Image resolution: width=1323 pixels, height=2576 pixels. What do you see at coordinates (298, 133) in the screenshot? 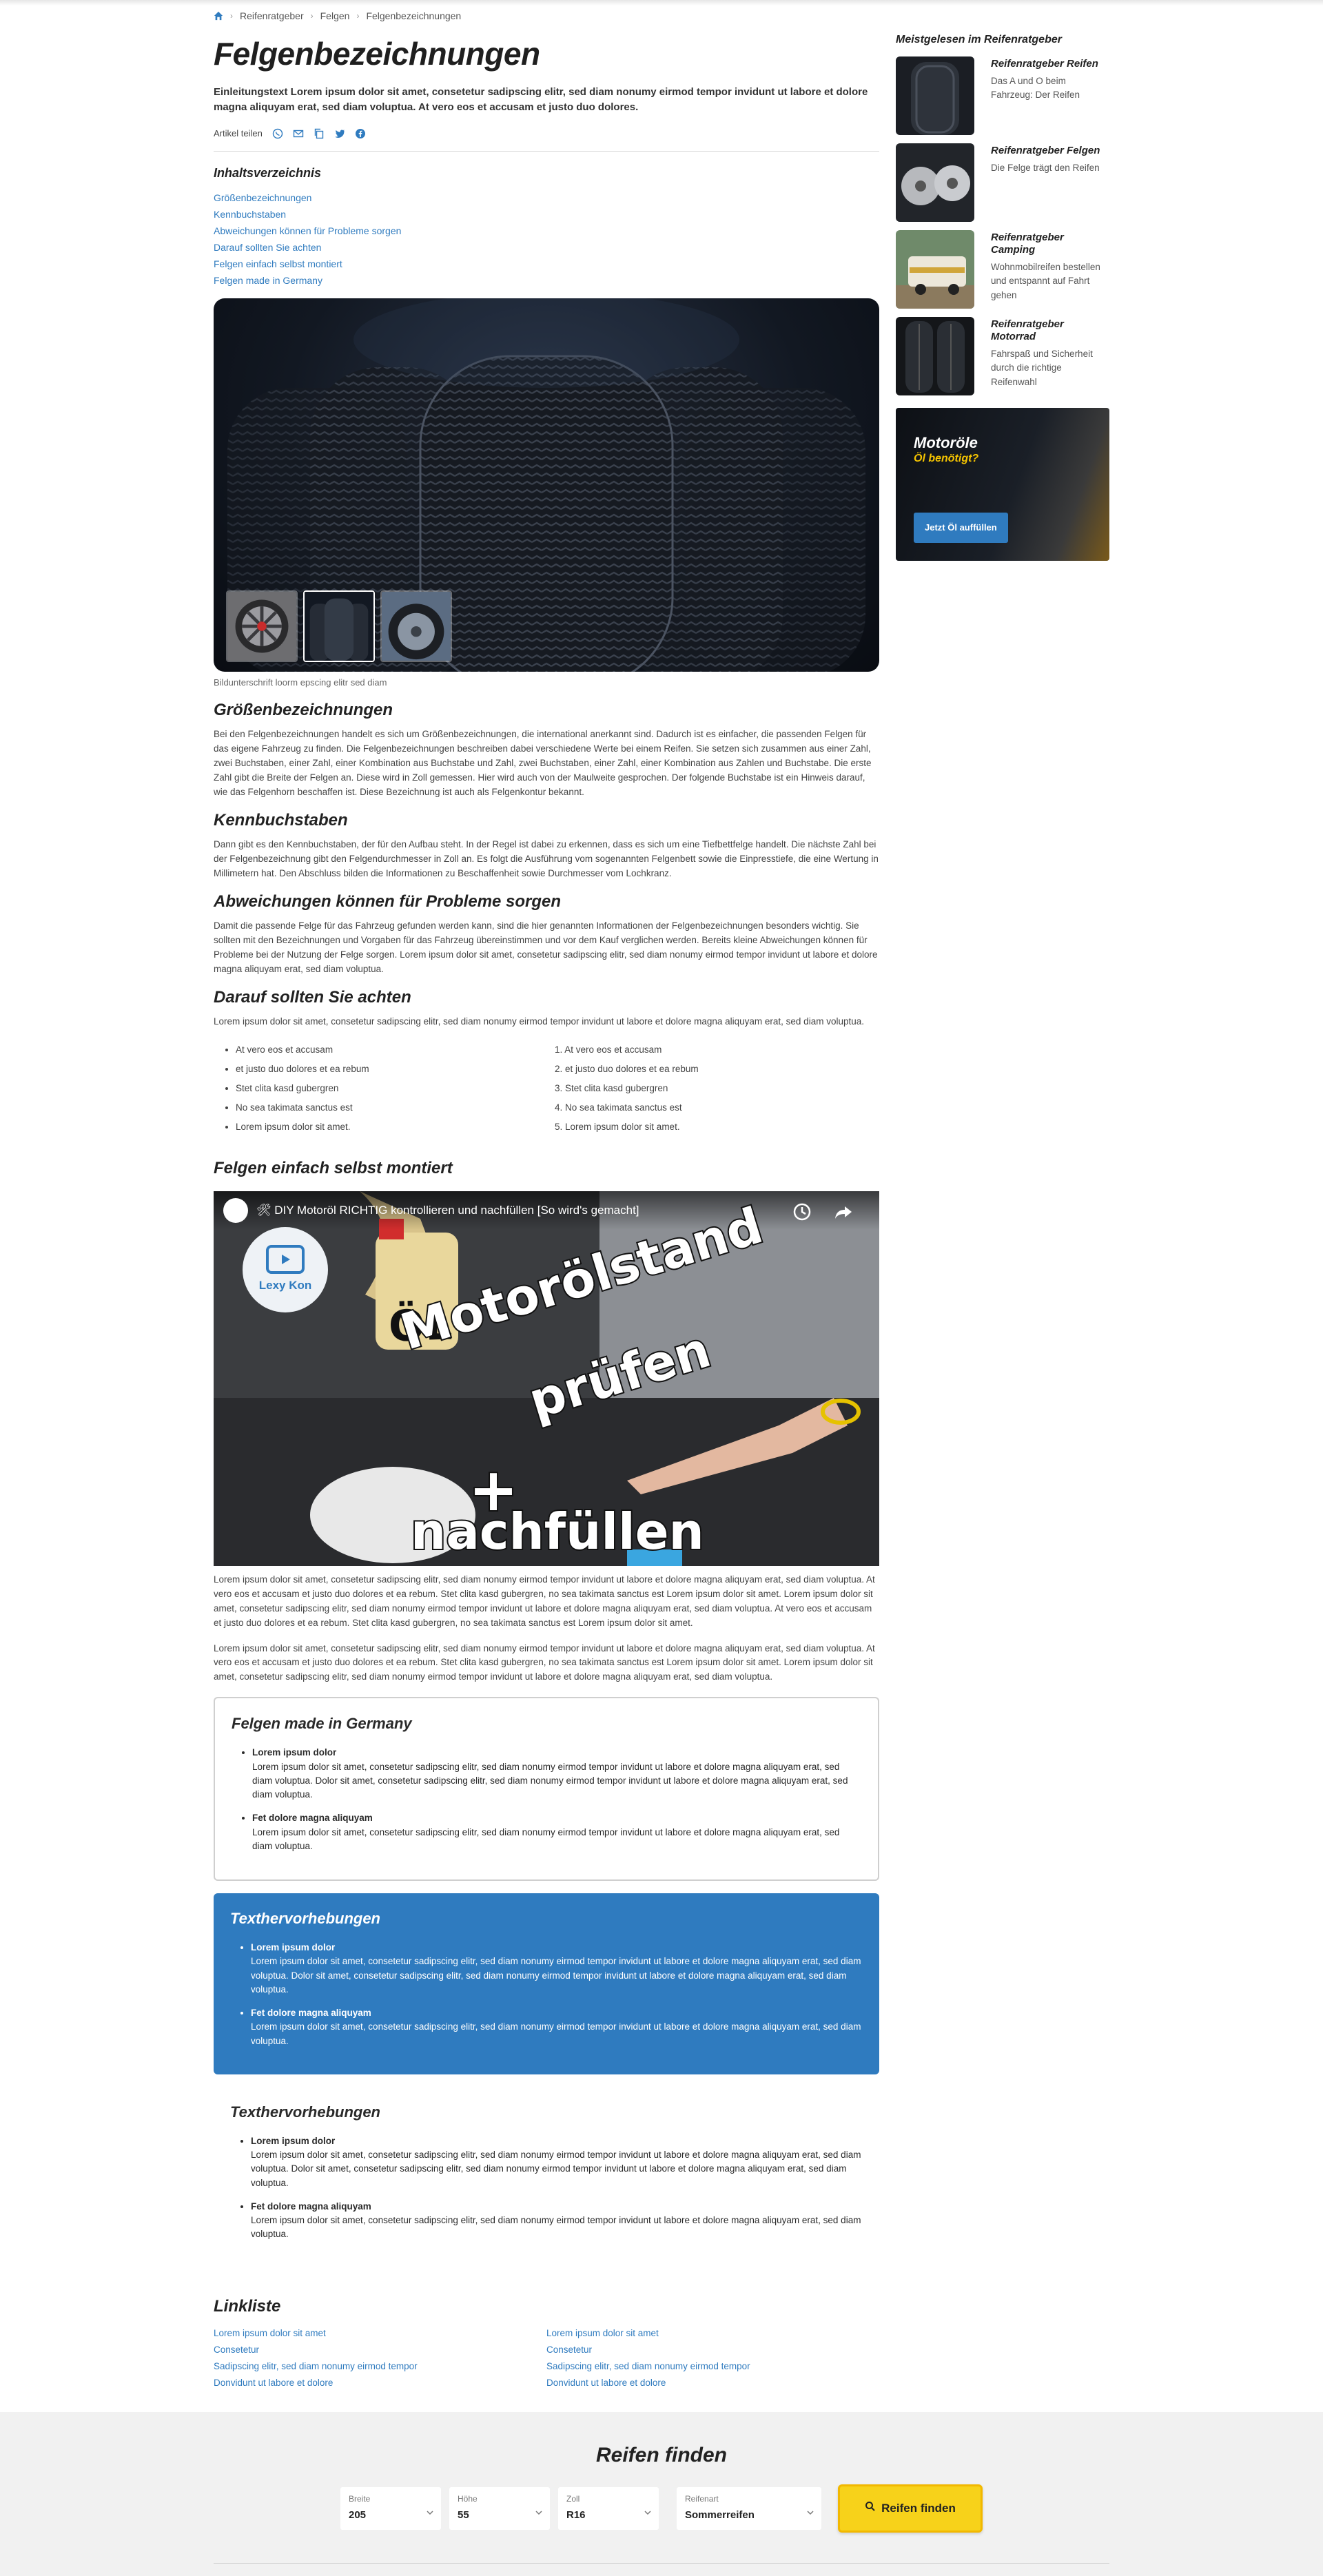
I see `mail-icon` at bounding box center [298, 133].